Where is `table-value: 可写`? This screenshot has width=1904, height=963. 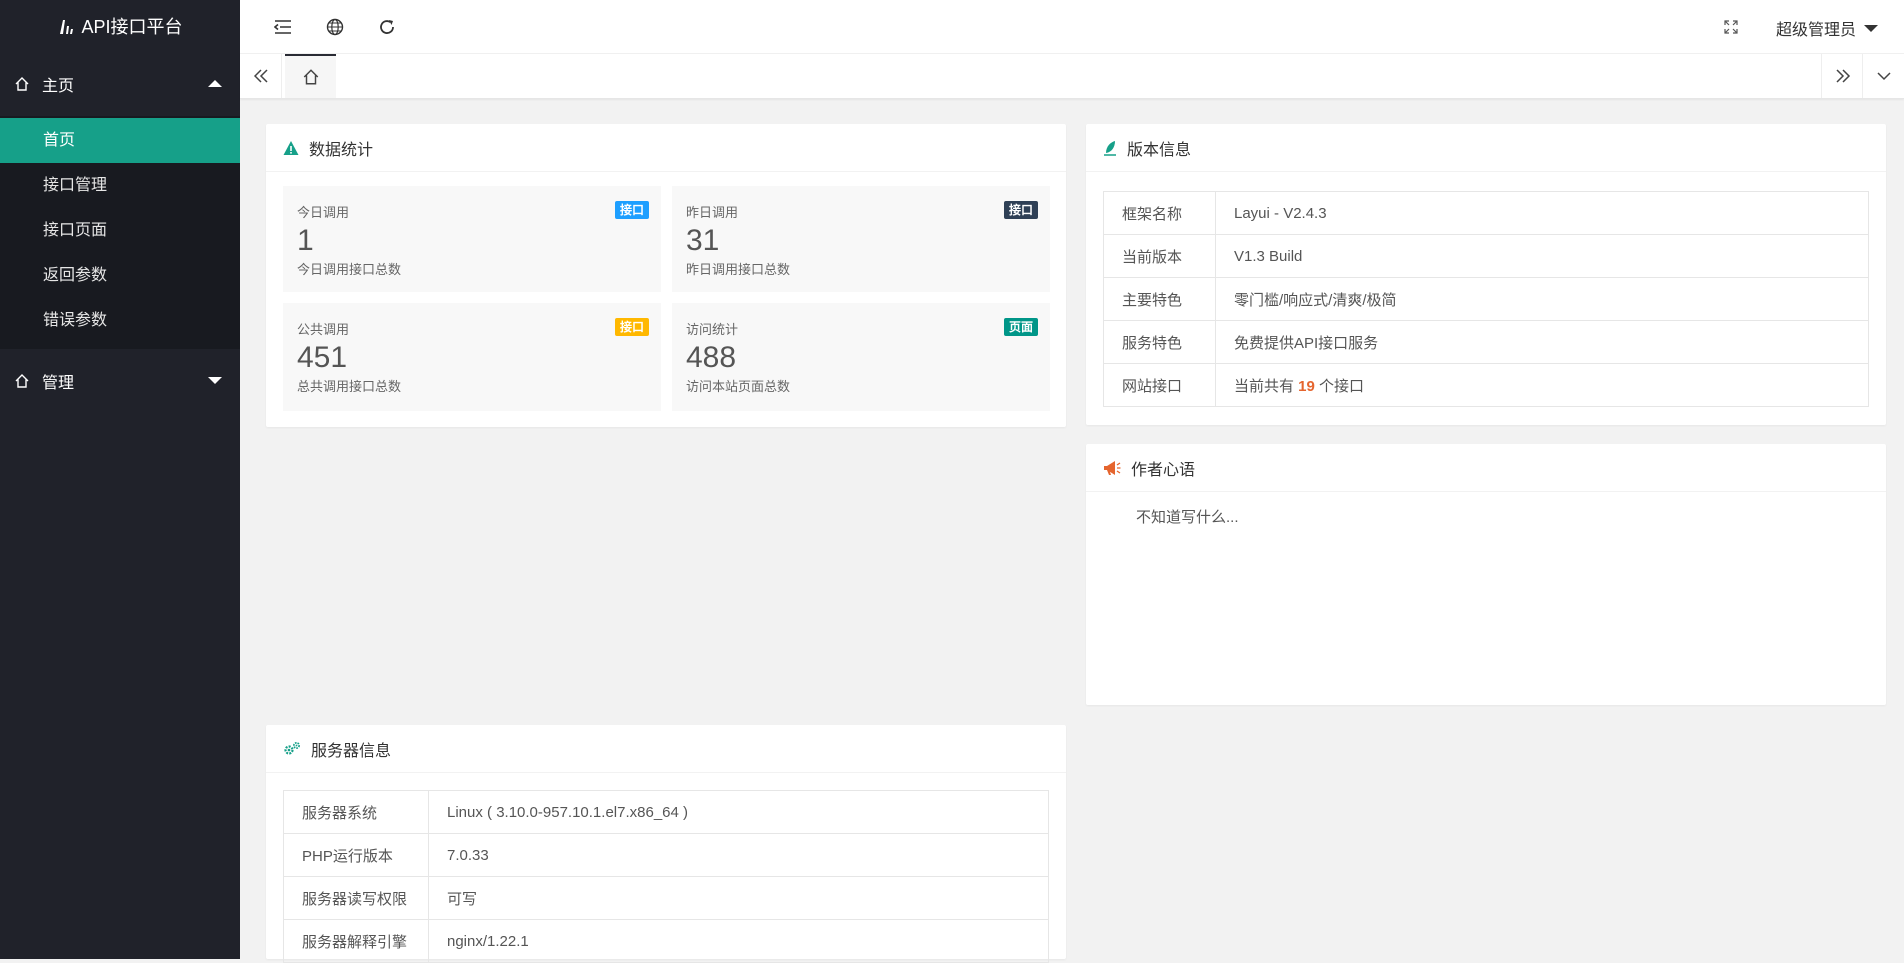 table-value: 可写 is located at coordinates (738, 898).